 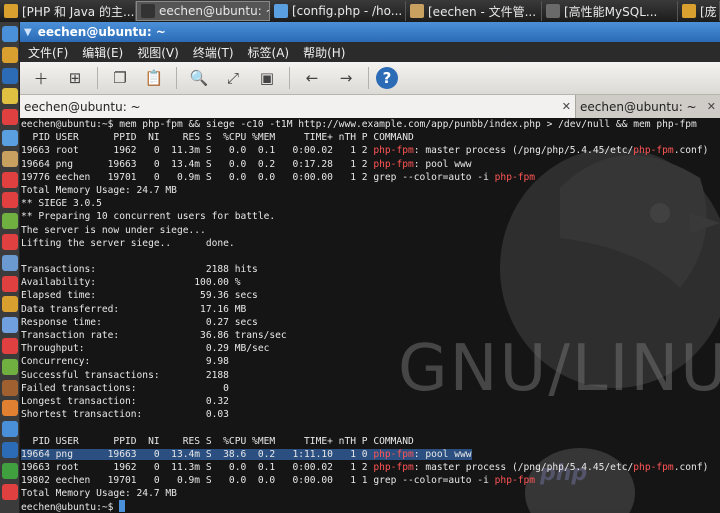 What do you see at coordinates (213, 52) in the screenshot?
I see `menu-item: 终端(T)` at bounding box center [213, 52].